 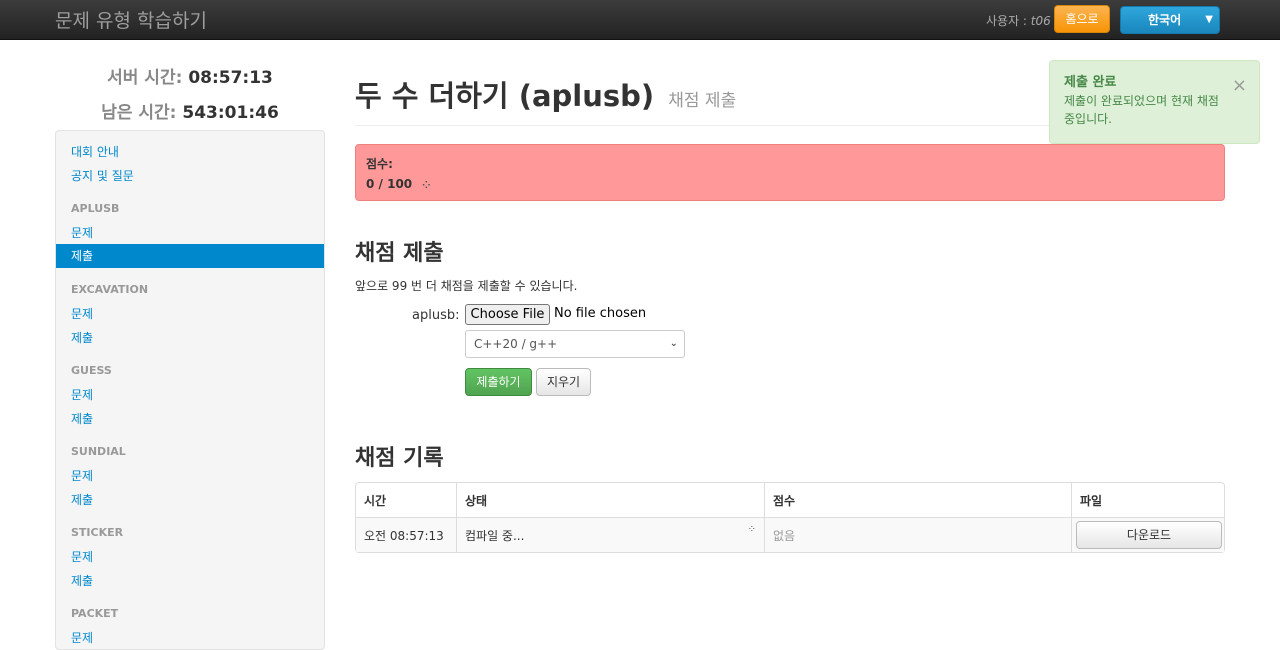 I want to click on cell-score: 없음, so click(x=917, y=535).